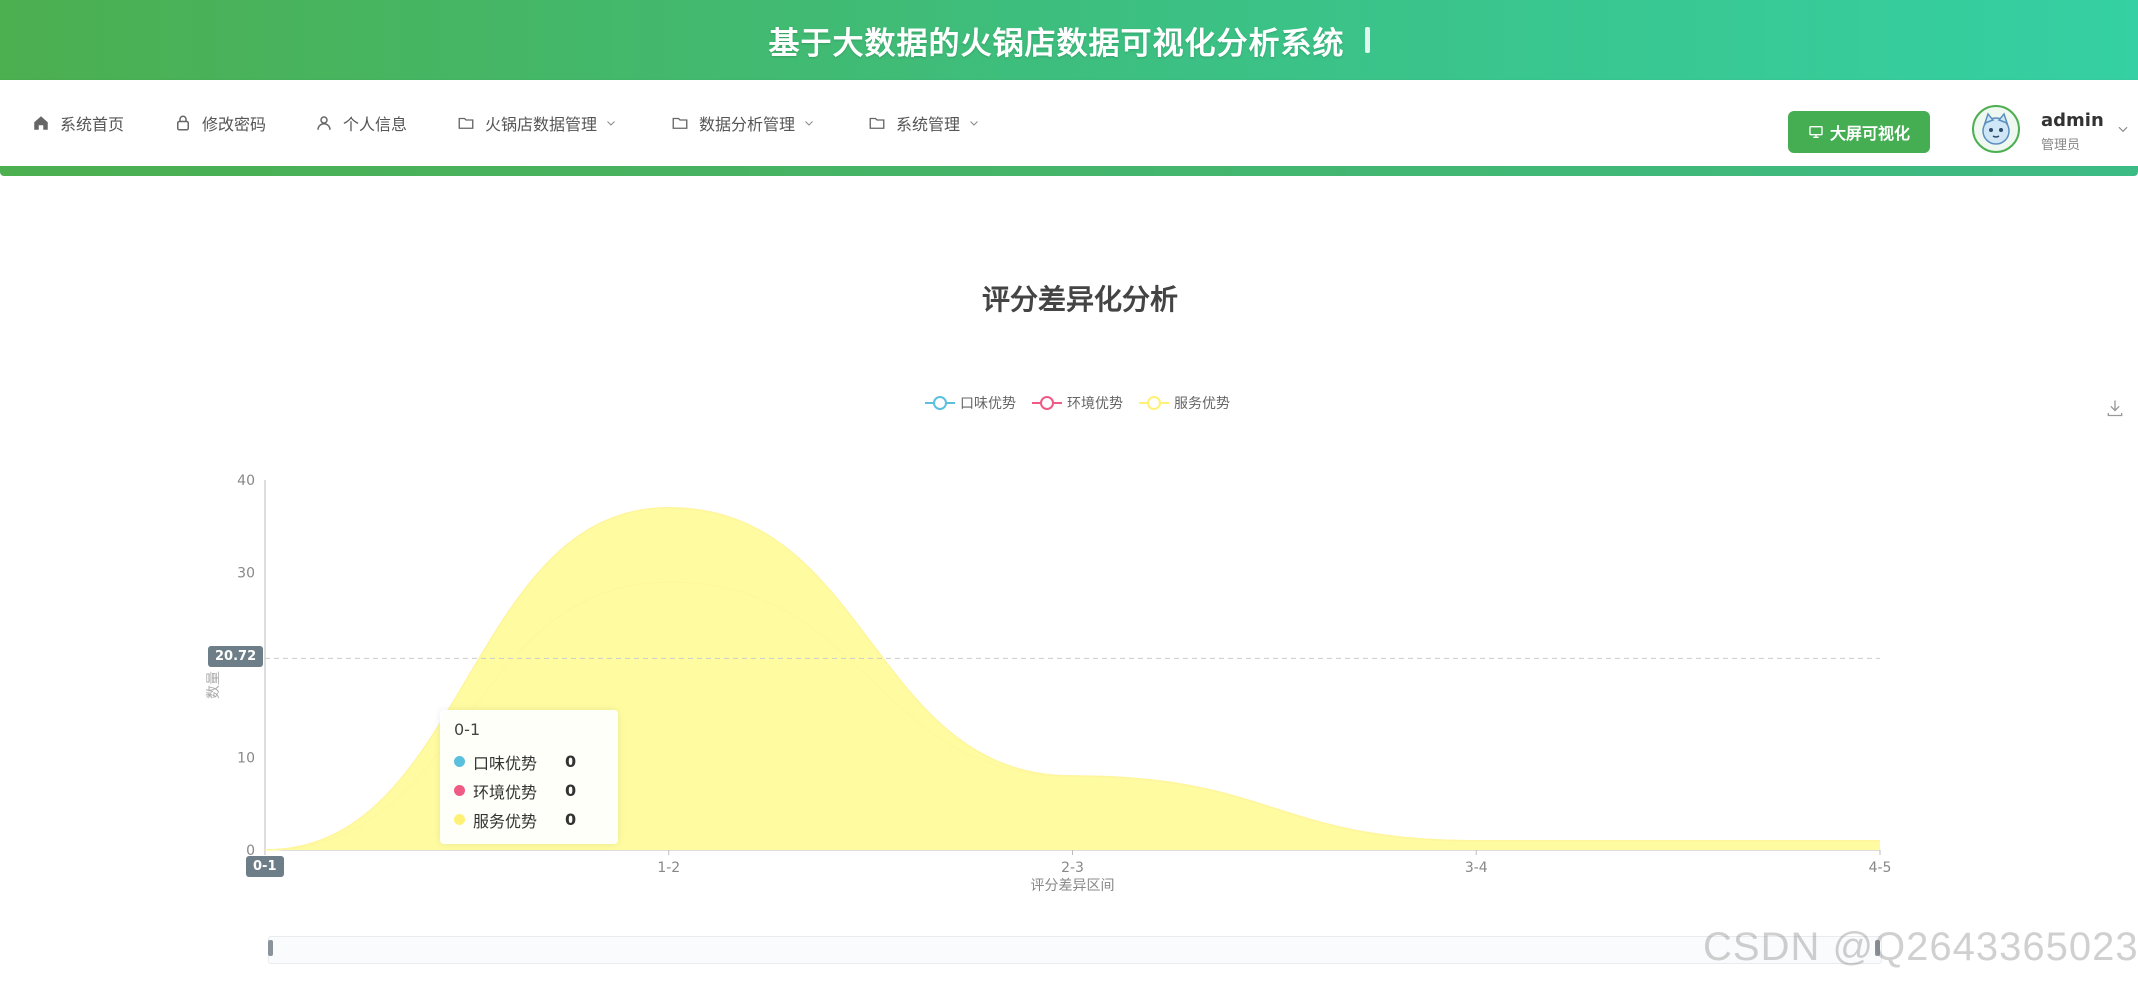 This screenshot has height=990, width=2138. I want to click on x-tick-label: 2-3, so click(1072, 868).